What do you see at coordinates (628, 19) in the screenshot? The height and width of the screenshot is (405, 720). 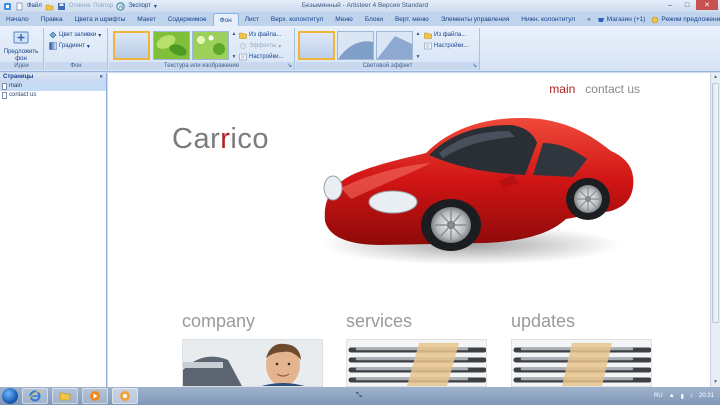 I see `shop-button: Магазин (+1)` at bounding box center [628, 19].